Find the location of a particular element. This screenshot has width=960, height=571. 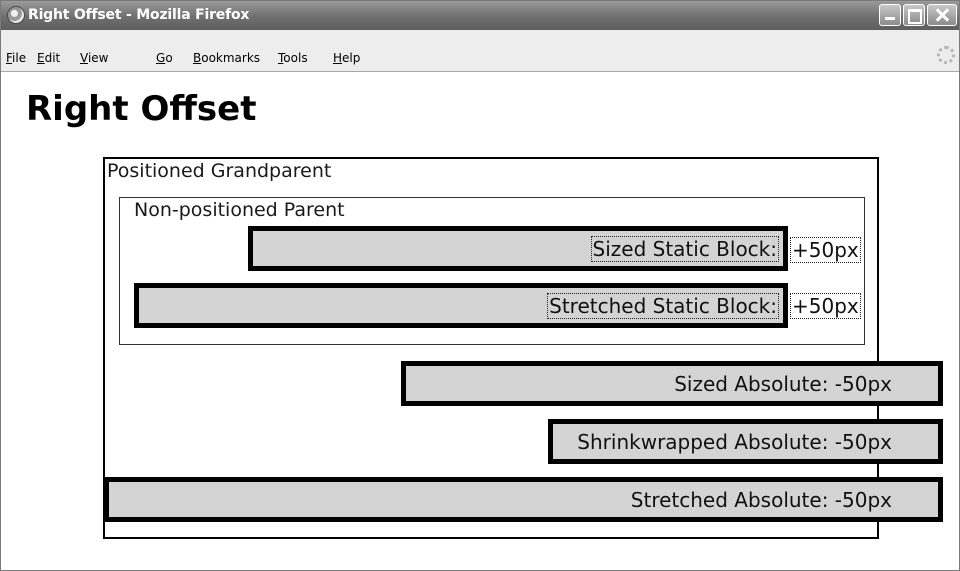

menu-help: Help is located at coordinates (346, 58).